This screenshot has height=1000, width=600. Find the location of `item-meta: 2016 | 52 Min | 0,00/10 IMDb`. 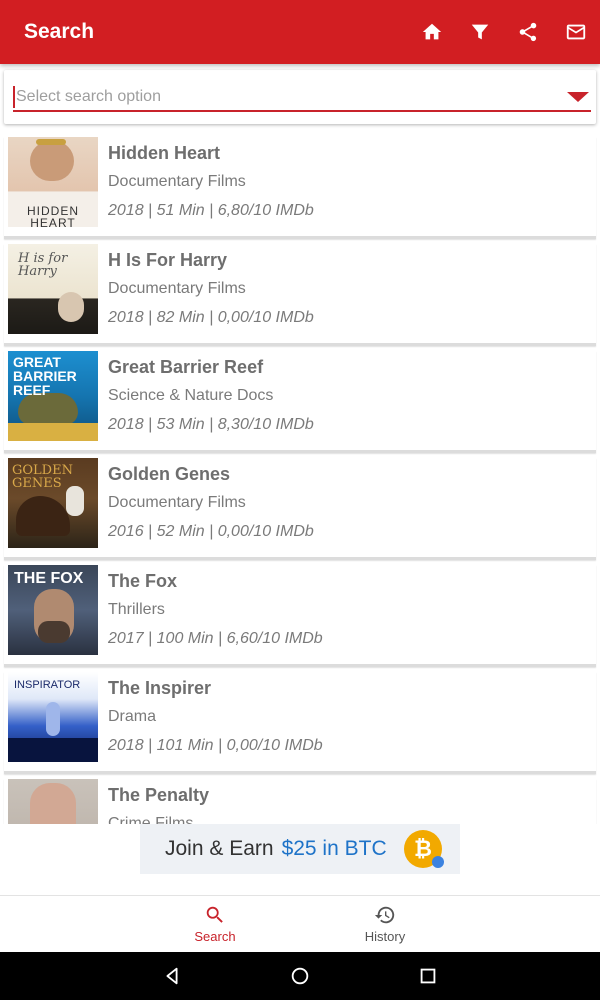

item-meta: 2016 | 52 Min | 0,00/10 IMDb is located at coordinates (211, 531).